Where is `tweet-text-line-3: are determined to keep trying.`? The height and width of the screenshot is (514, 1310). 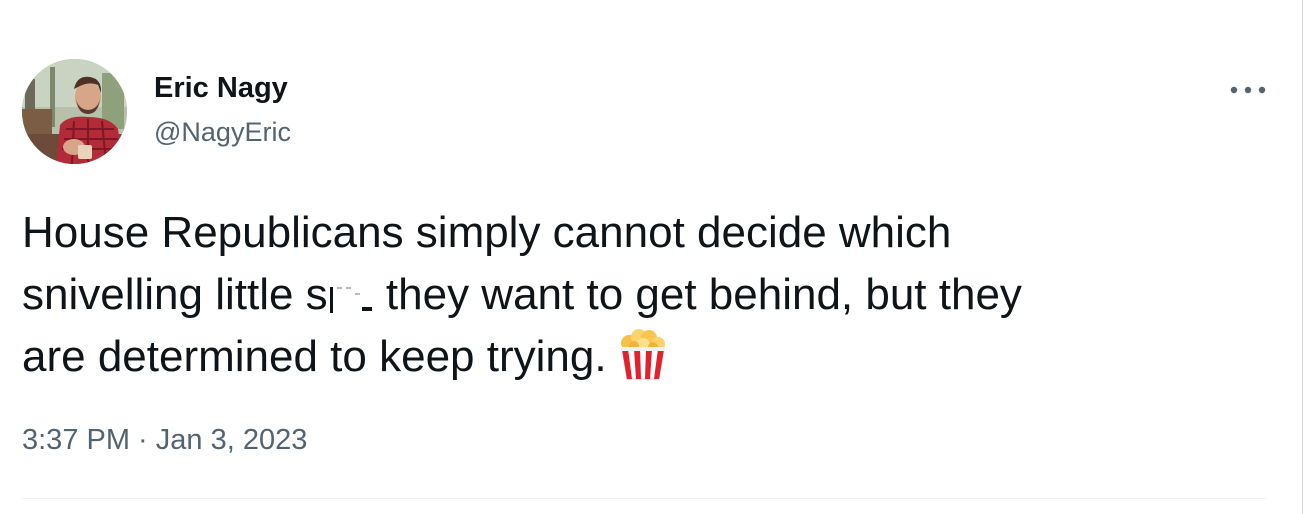 tweet-text-line-3: are determined to keep trying. is located at coordinates (642, 357).